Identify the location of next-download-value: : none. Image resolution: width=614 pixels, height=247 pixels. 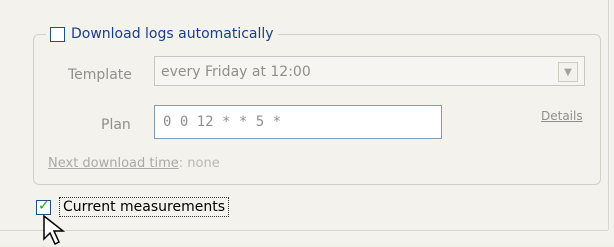
(199, 163).